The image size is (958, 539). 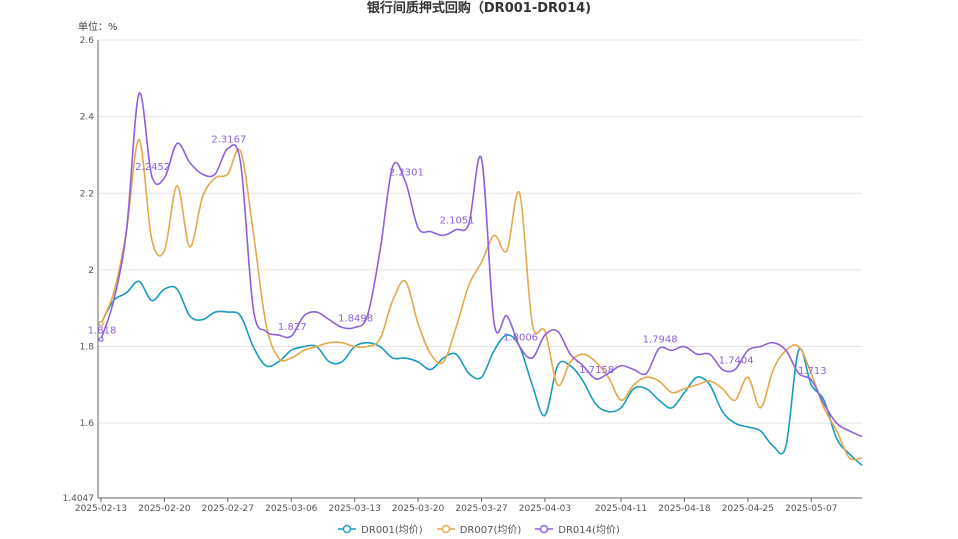 What do you see at coordinates (355, 509) in the screenshot?
I see `x-tick-label: 2025-03-13` at bounding box center [355, 509].